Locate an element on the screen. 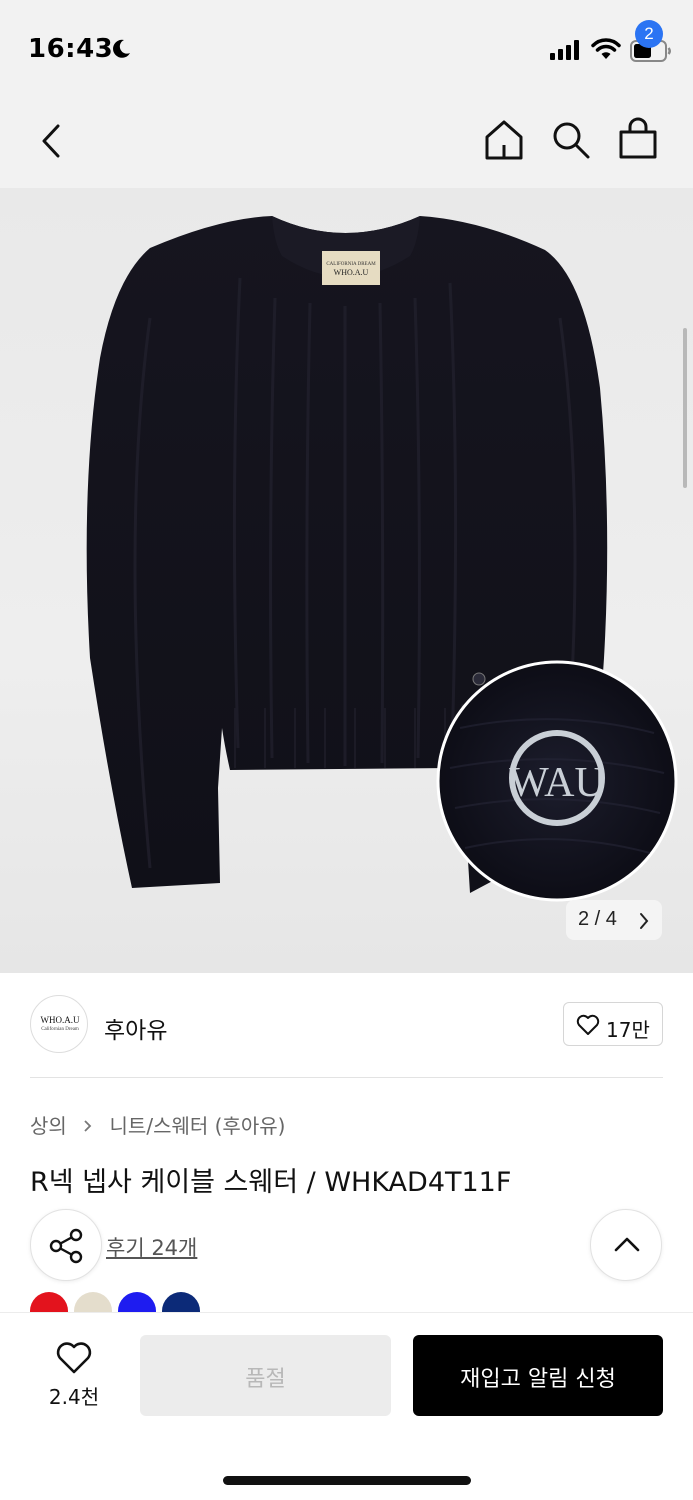  moon-icon is located at coordinates (121, 51).